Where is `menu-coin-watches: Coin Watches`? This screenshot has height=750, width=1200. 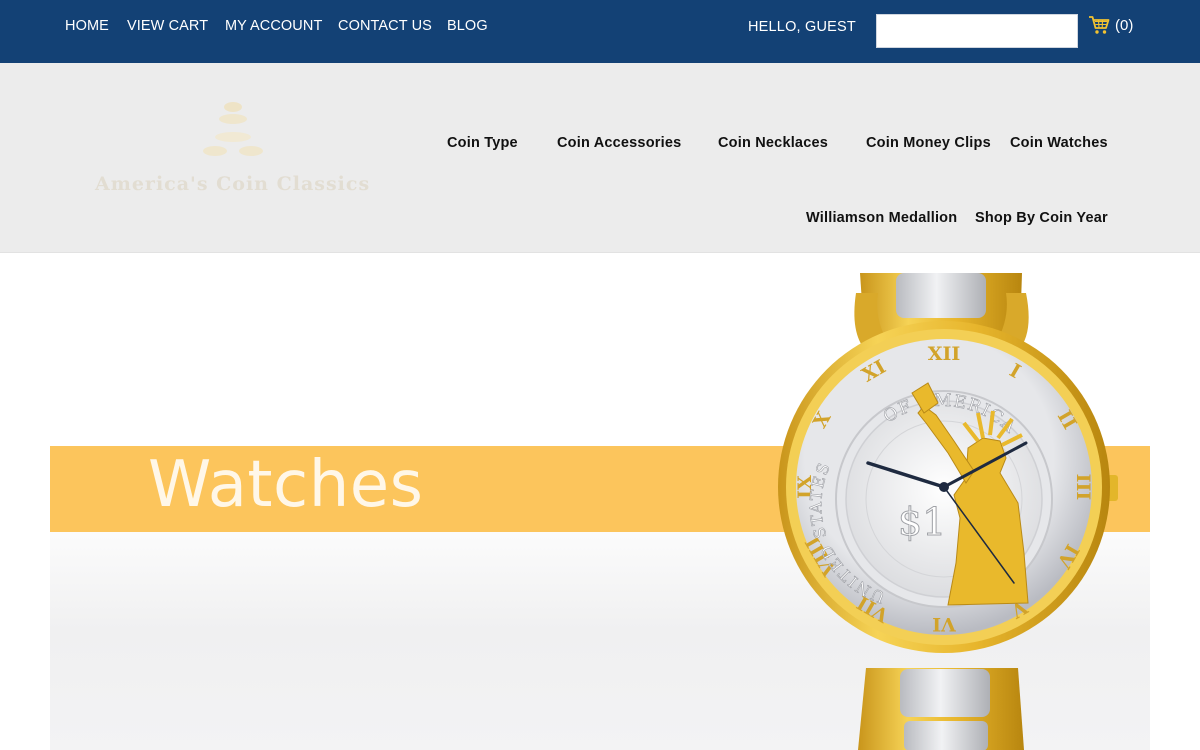
menu-coin-watches: Coin Watches is located at coordinates (1059, 143).